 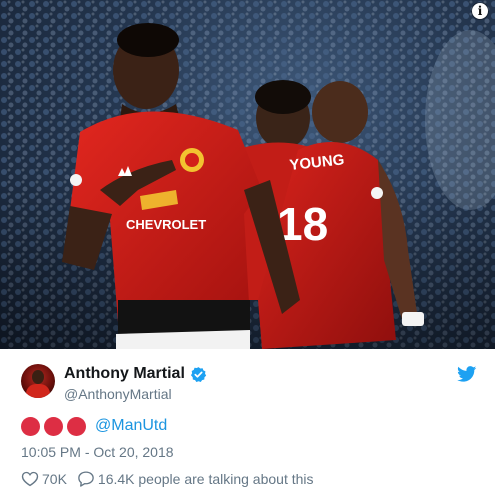 I want to click on like-button: 70K, so click(x=44, y=478).